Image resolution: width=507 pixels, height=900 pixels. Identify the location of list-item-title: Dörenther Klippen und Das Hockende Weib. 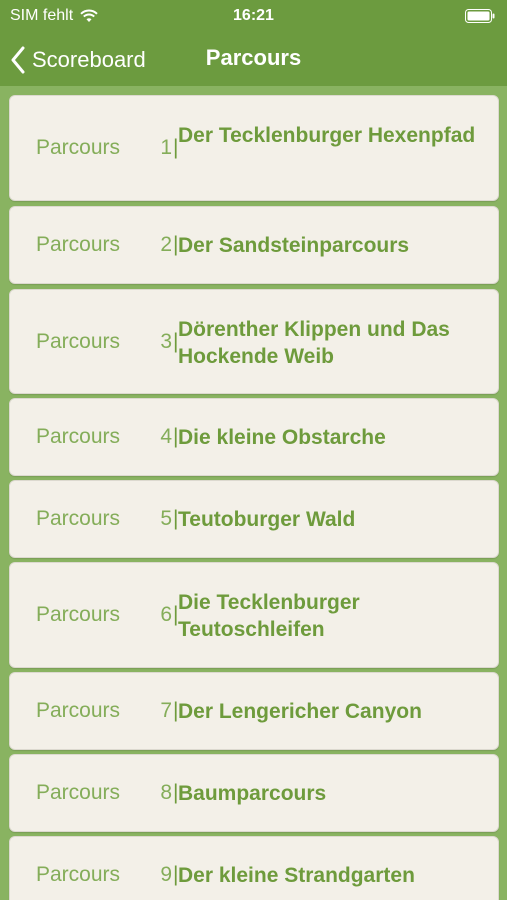
(314, 343).